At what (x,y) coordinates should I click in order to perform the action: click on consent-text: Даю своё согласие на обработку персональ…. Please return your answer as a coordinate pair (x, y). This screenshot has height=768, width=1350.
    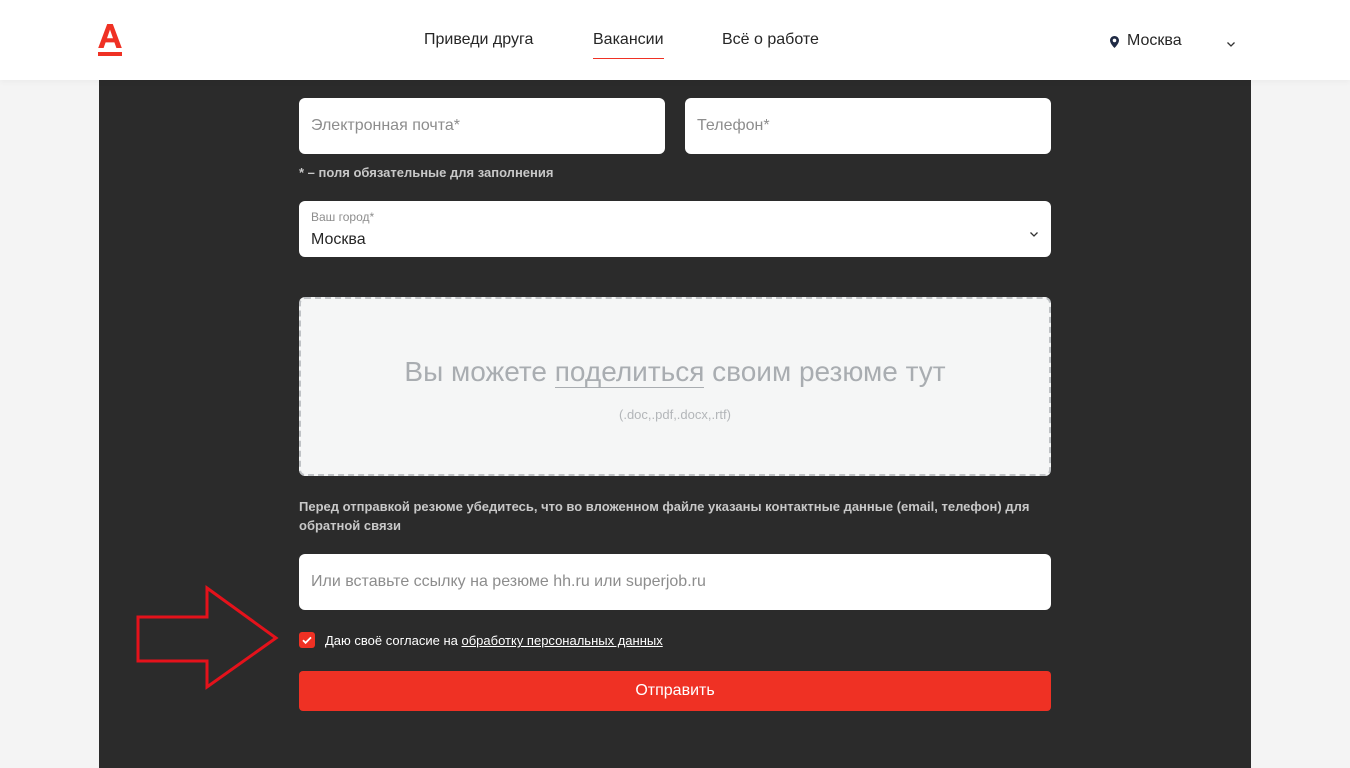
    Looking at the image, I should click on (494, 640).